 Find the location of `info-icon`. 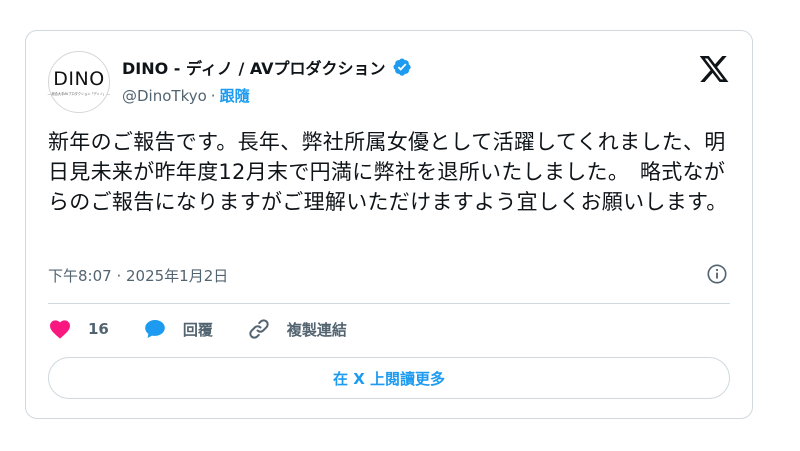

info-icon is located at coordinates (717, 274).